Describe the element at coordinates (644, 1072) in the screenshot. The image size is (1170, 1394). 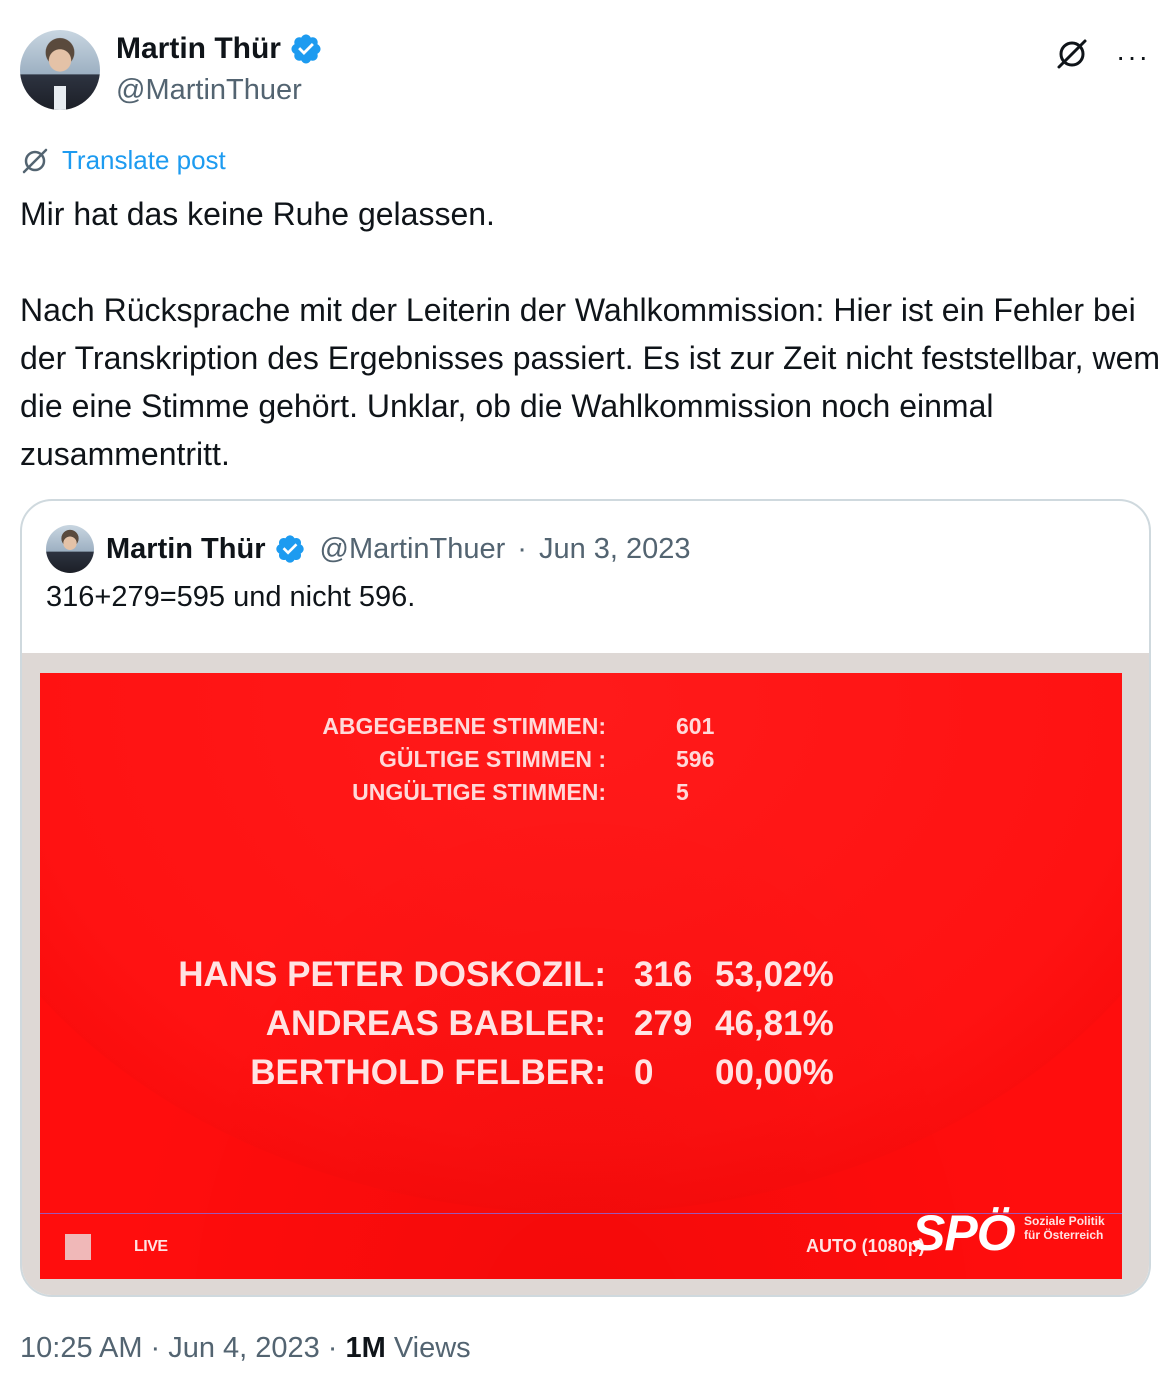
I see `candidate-votes: 0` at that location.